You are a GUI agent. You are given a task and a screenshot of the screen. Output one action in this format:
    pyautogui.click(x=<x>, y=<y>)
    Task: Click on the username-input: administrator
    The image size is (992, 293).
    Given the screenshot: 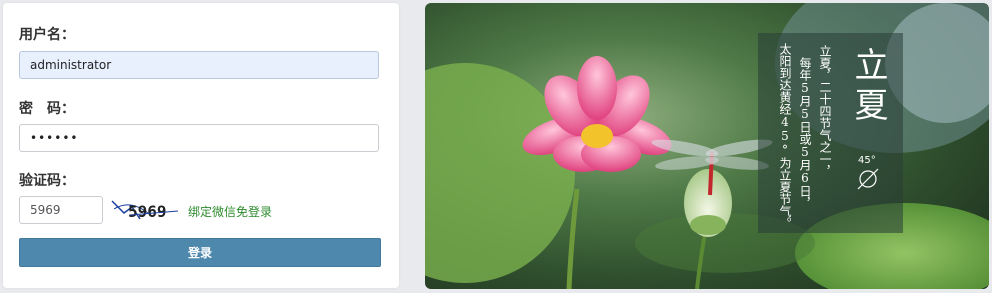 What is the action you would take?
    pyautogui.click(x=199, y=65)
    